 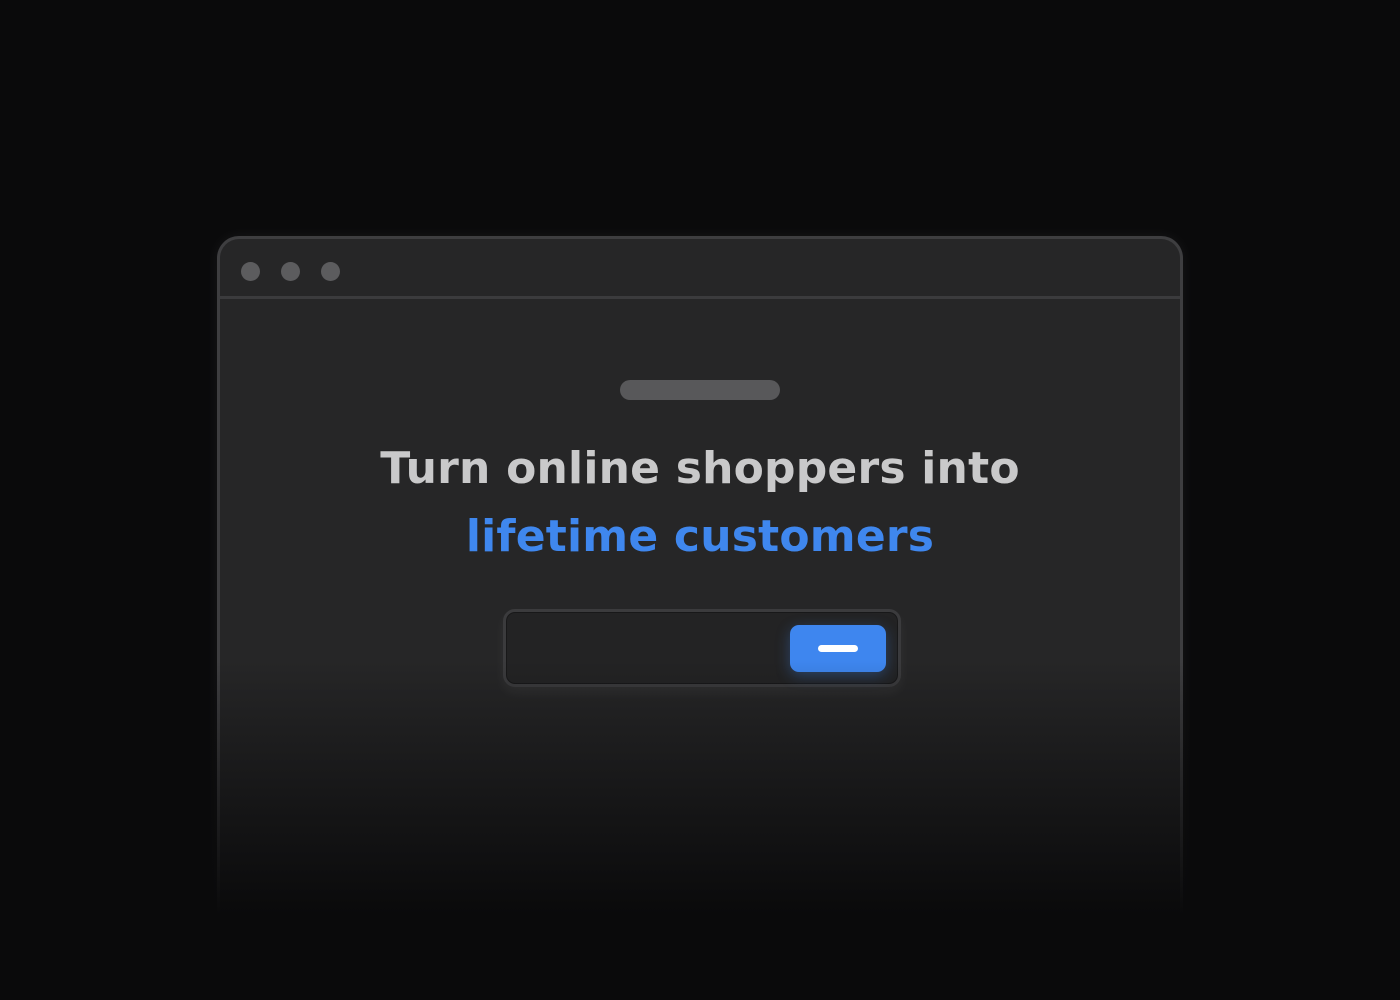 I want to click on eyebrow-placeholder-pill, so click(x=700, y=390).